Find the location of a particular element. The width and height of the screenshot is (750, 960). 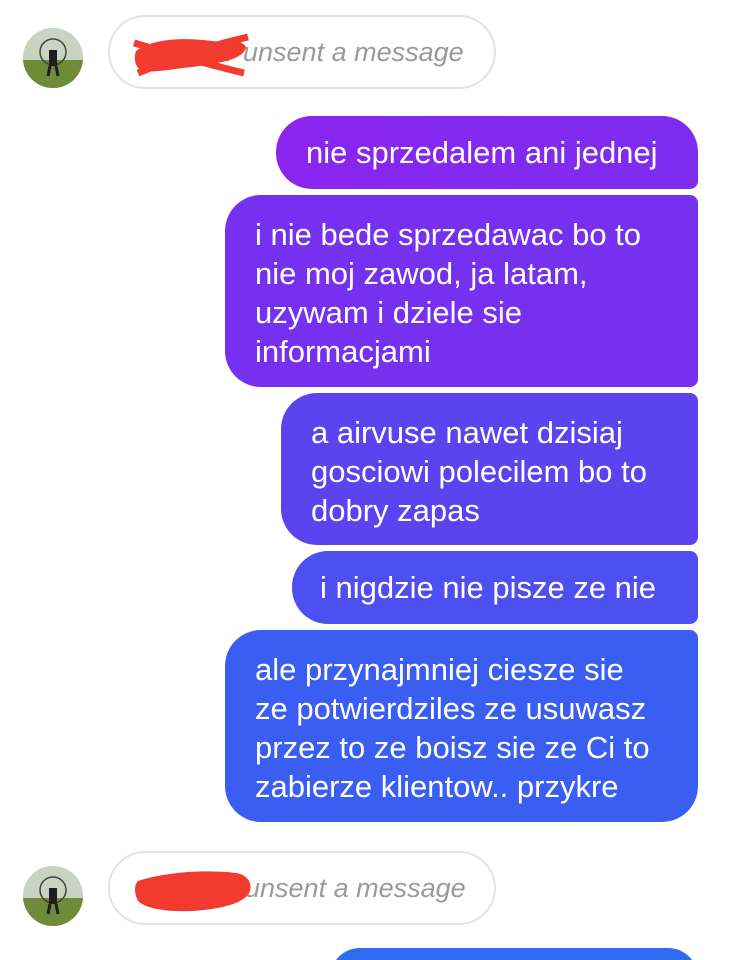

sent-message: i nigdzie nie pisze ze nie is located at coordinates (495, 587).